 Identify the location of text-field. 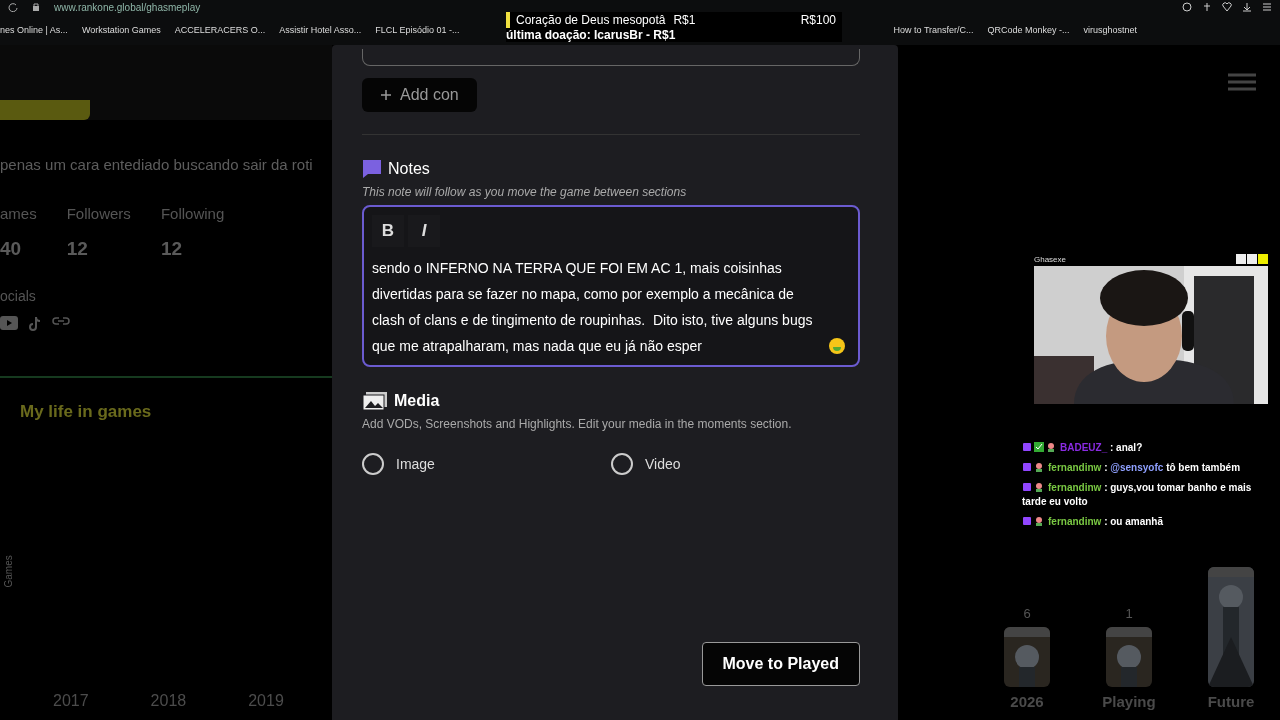
(611, 57).